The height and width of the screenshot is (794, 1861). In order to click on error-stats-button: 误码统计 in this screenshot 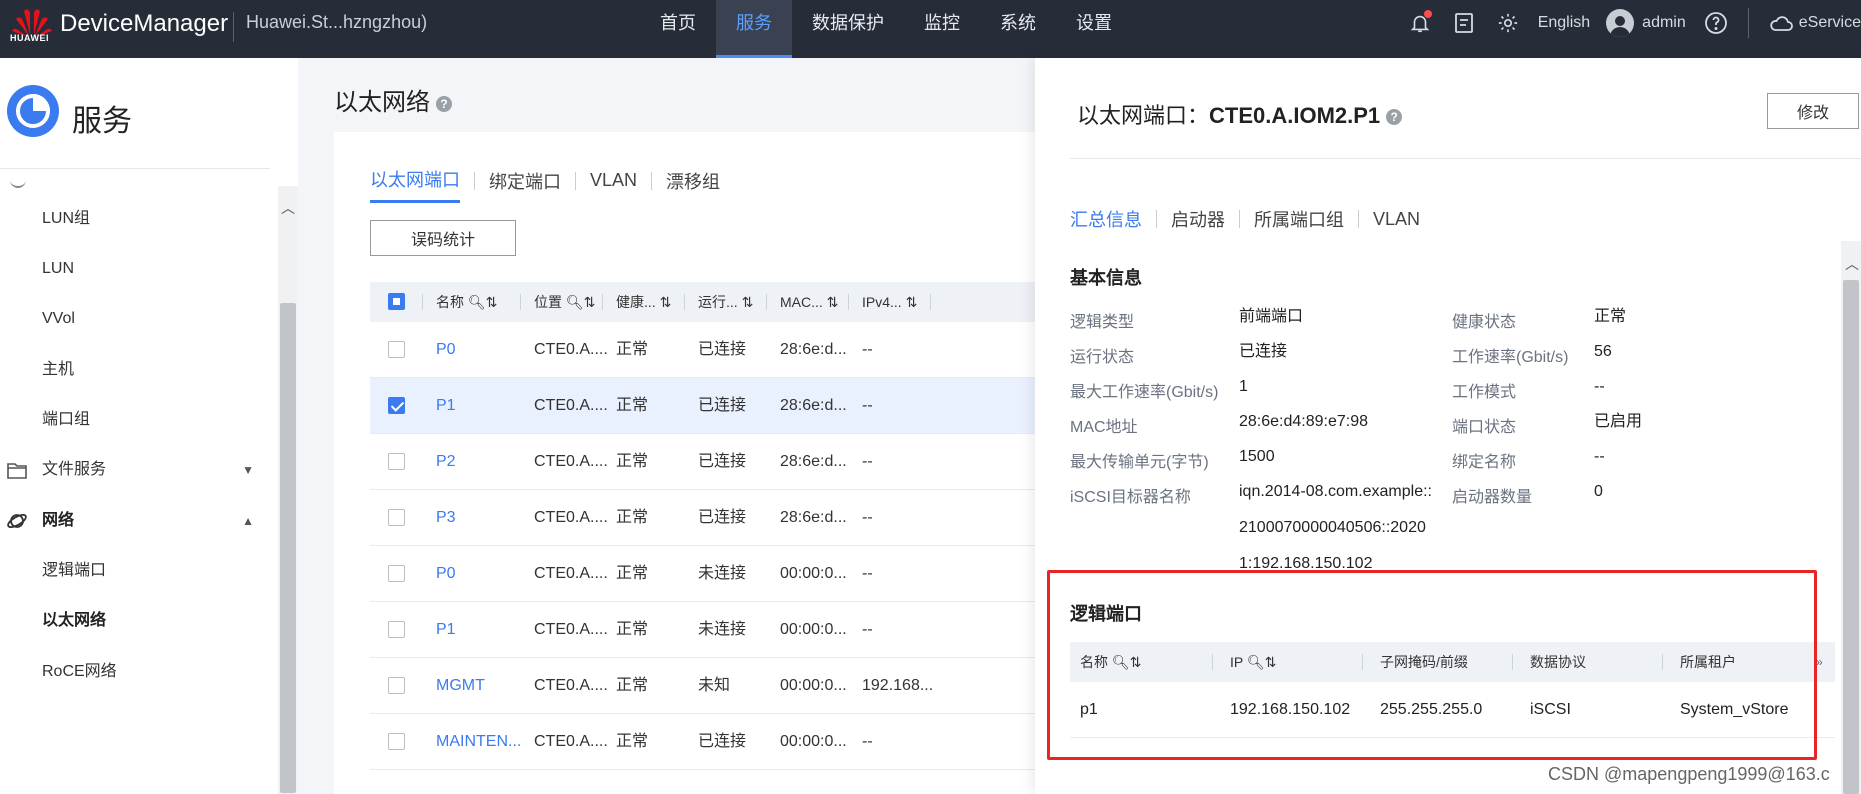, I will do `click(443, 238)`.